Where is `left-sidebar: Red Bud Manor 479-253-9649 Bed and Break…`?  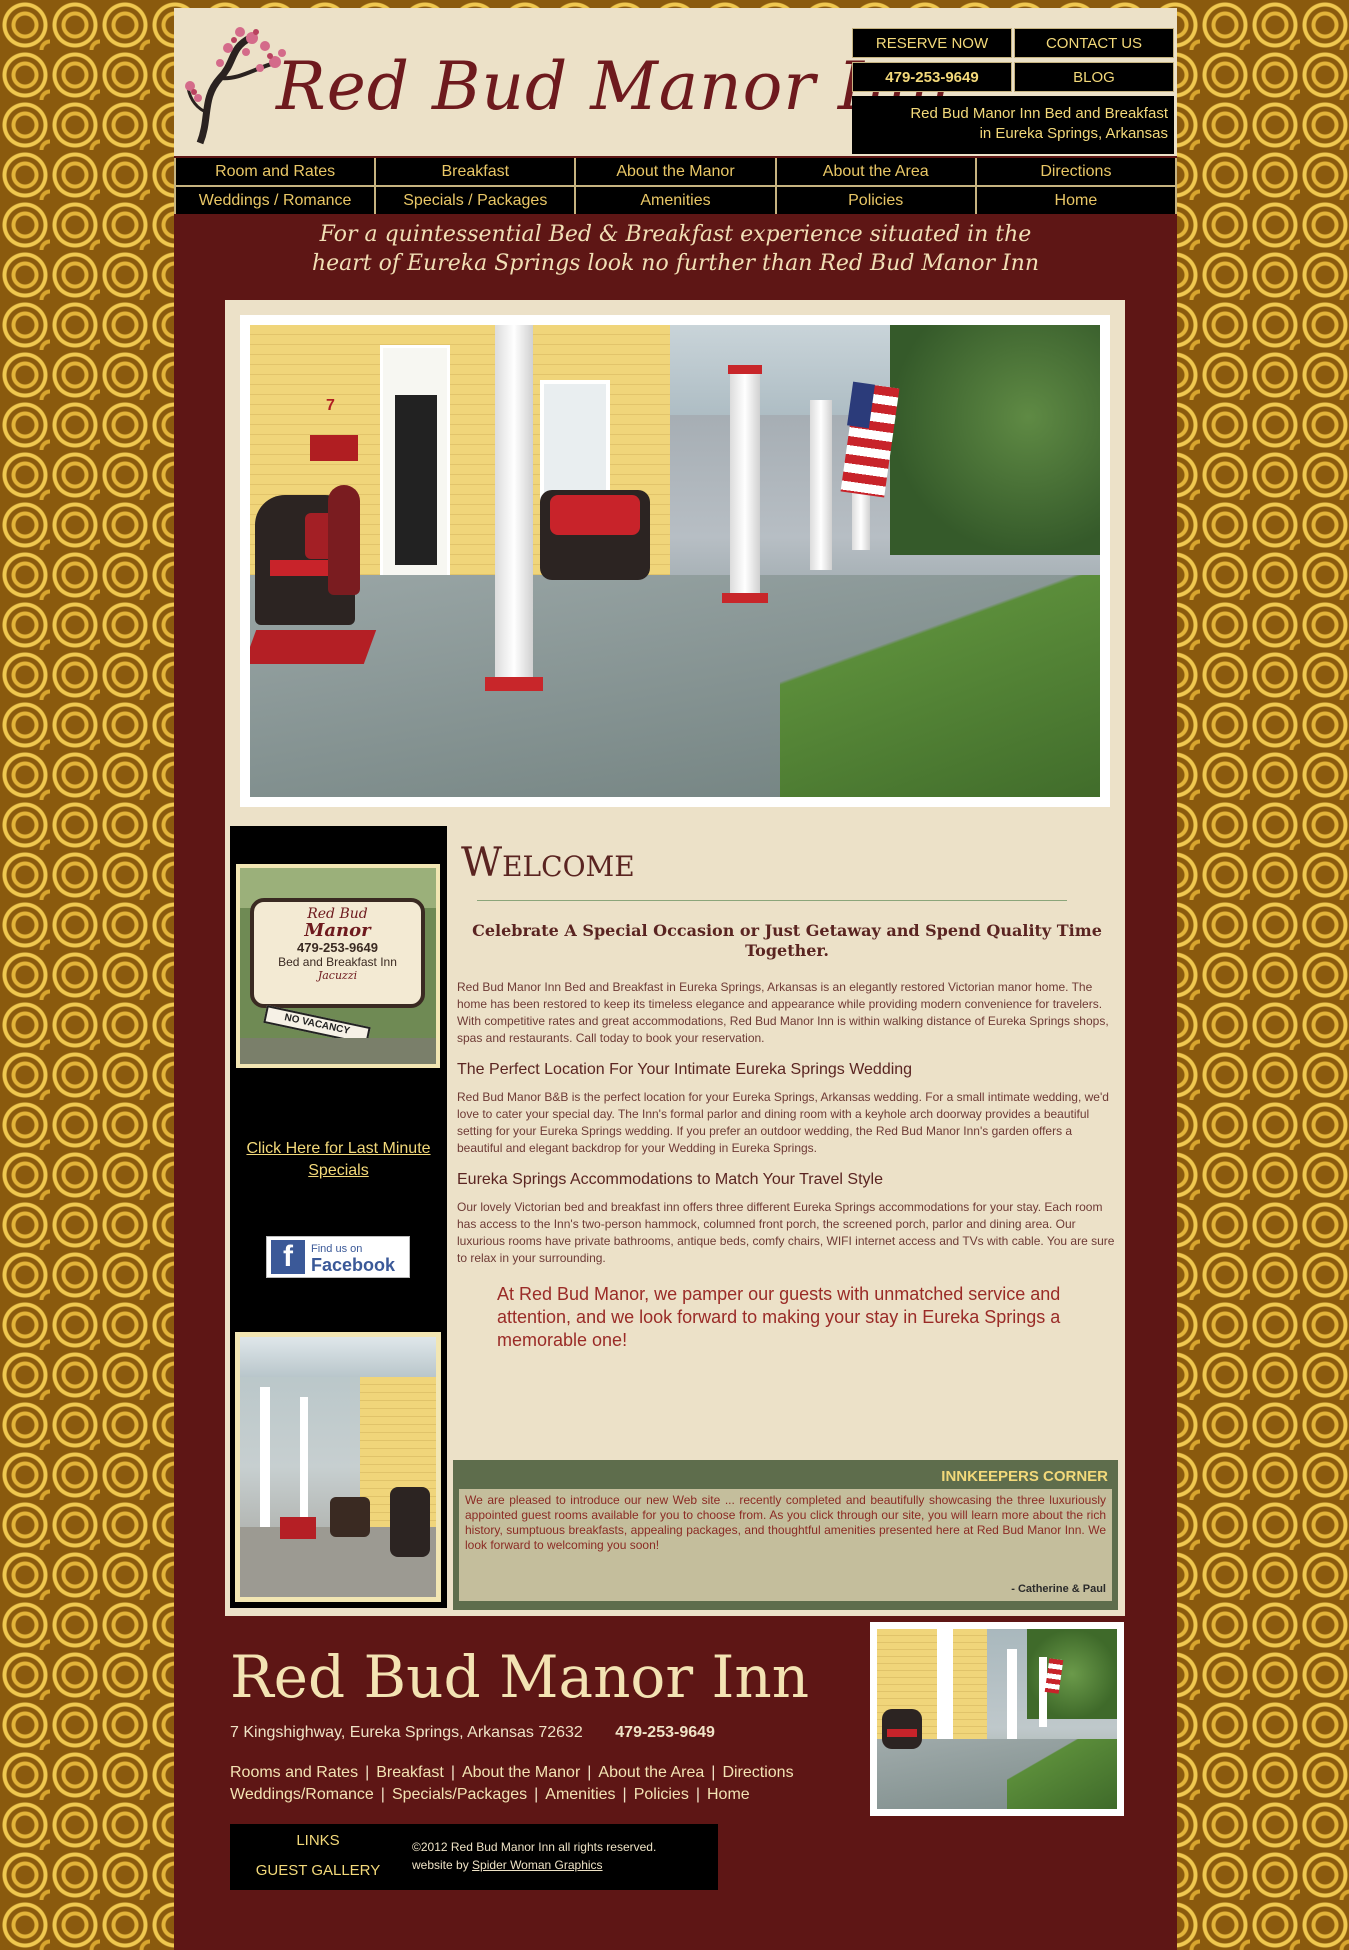
left-sidebar: Red Bud Manor 479-253-9649 Bed and Break… is located at coordinates (338, 1217).